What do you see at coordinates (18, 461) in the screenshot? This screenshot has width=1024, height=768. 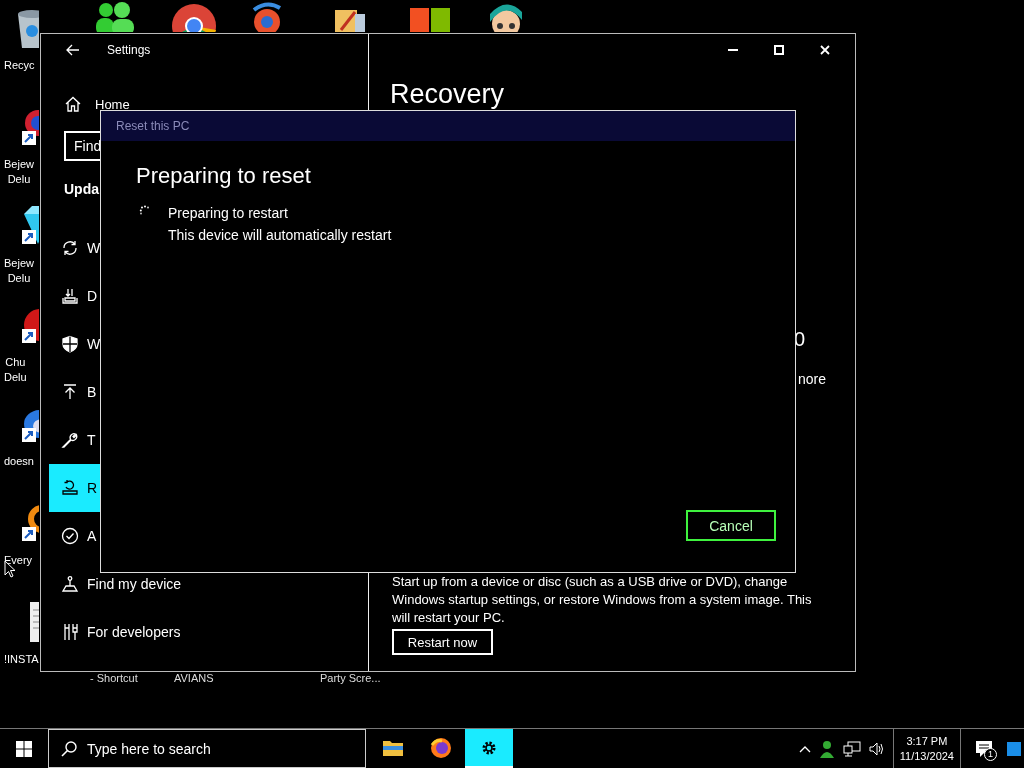 I see `desktop-icon-label: doesn` at bounding box center [18, 461].